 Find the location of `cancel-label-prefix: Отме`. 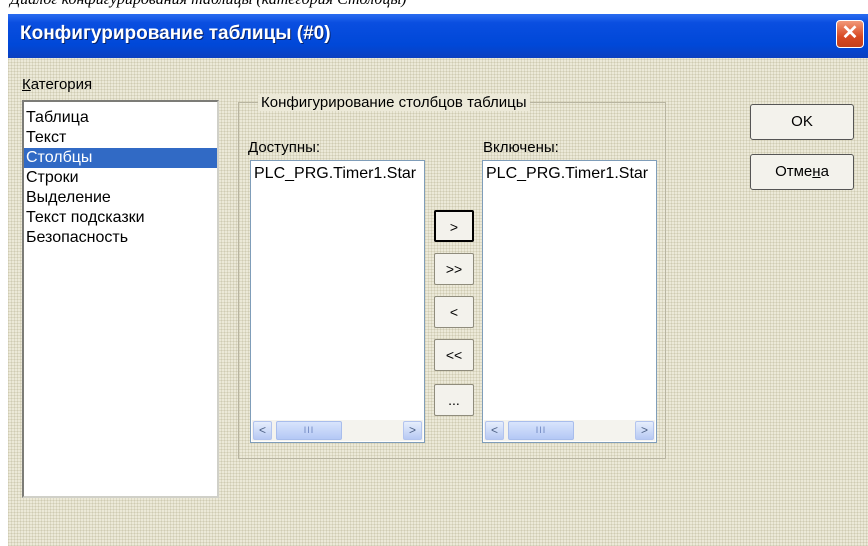

cancel-label-prefix: Отме is located at coordinates (794, 171).